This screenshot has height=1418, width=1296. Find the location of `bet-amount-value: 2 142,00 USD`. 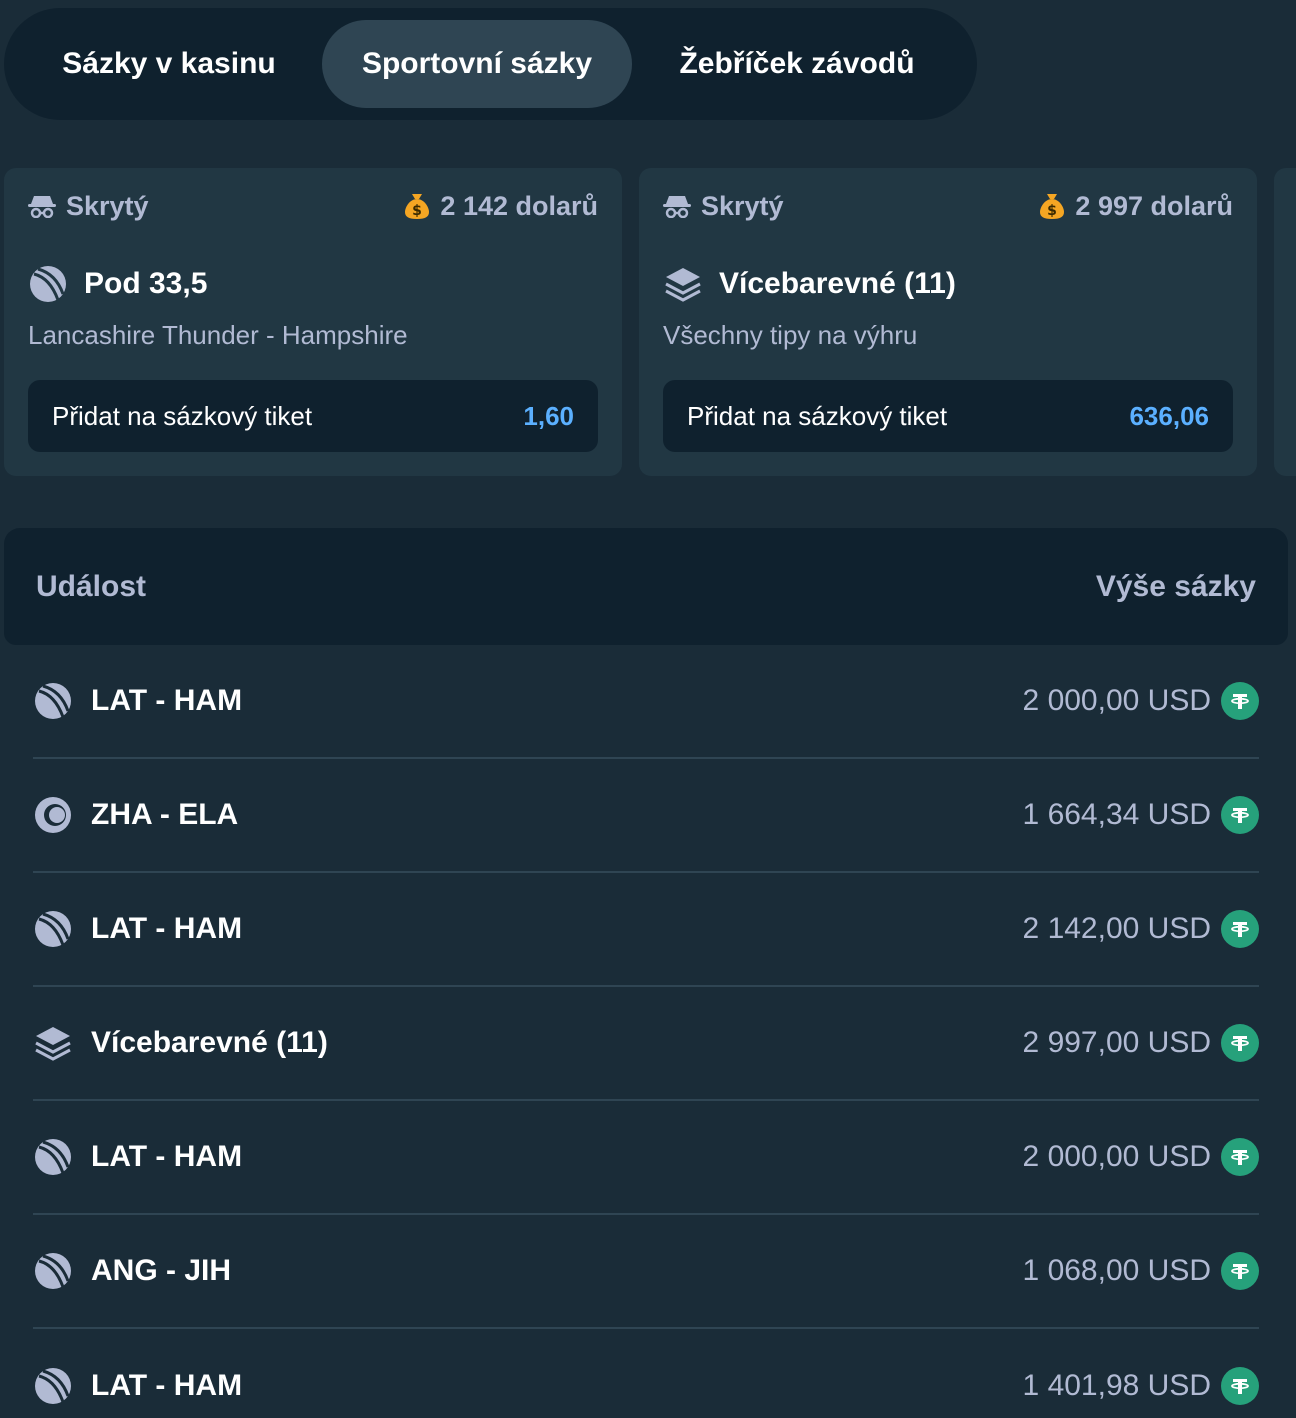

bet-amount-value: 2 142,00 USD is located at coordinates (1116, 928).